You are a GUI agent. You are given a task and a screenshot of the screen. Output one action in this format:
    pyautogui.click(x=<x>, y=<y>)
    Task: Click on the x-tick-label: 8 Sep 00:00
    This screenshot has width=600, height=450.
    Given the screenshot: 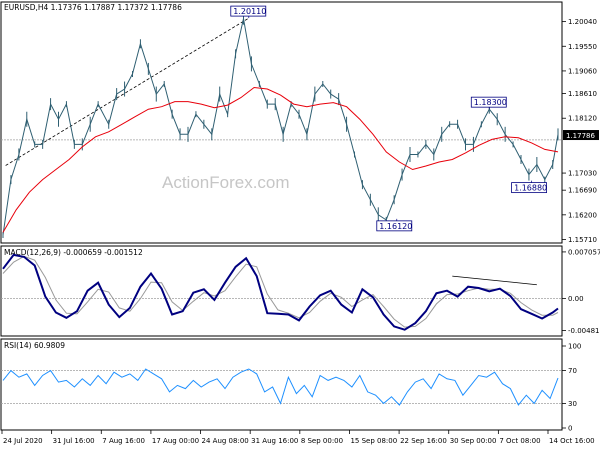 What is the action you would take?
    pyautogui.click(x=322, y=441)
    